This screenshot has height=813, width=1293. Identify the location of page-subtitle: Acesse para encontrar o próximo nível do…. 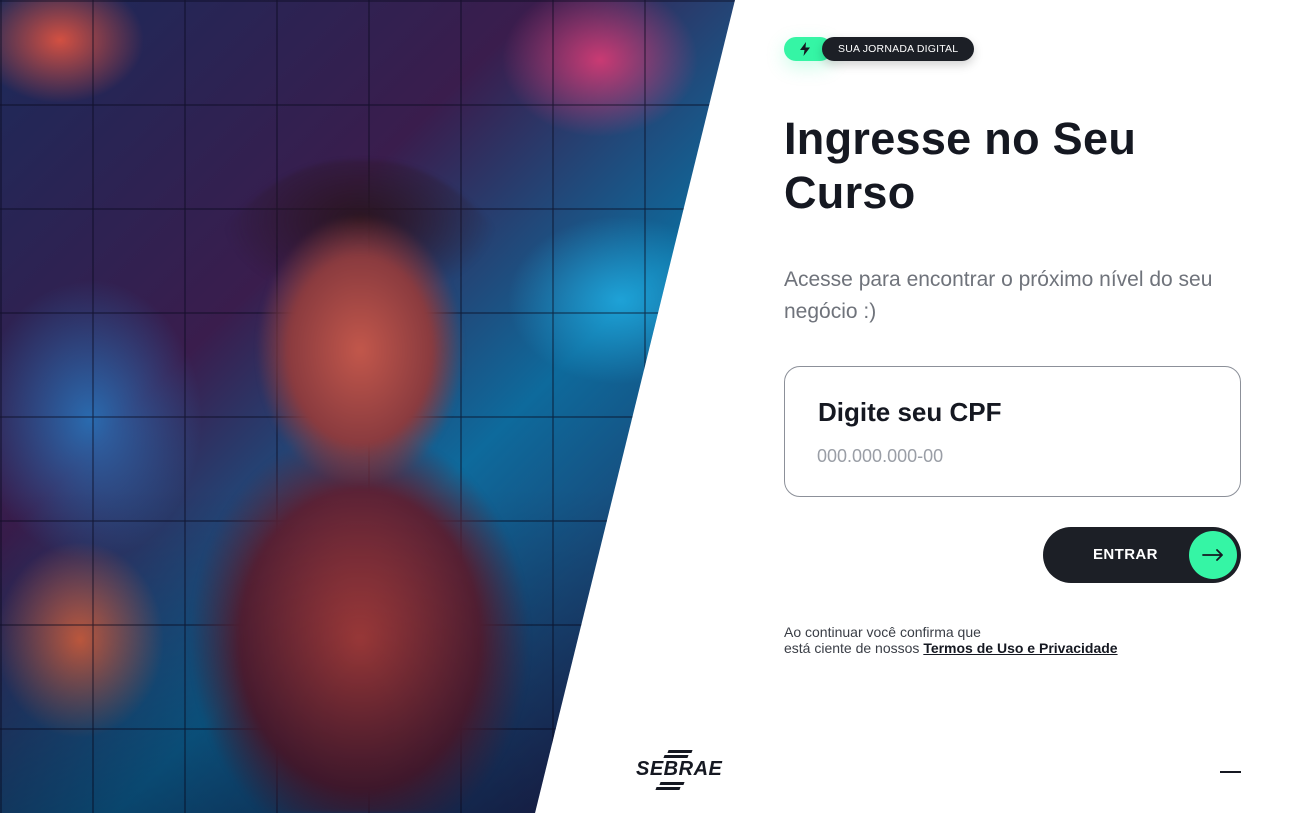
(998, 295).